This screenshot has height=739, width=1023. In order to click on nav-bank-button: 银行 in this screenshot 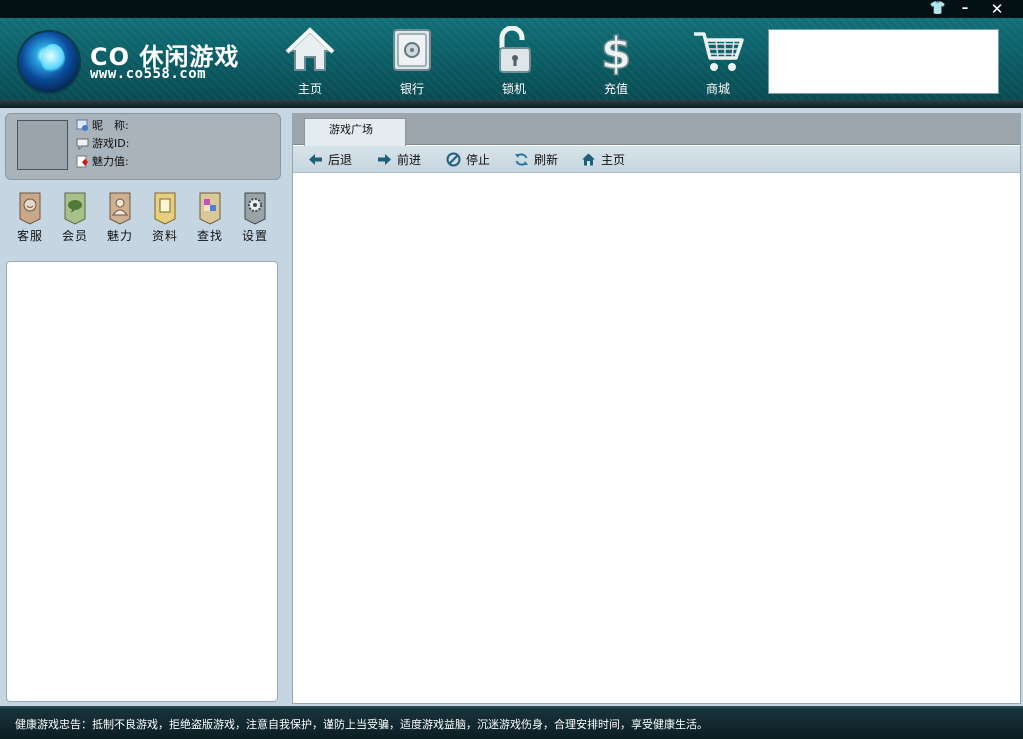, I will do `click(412, 62)`.